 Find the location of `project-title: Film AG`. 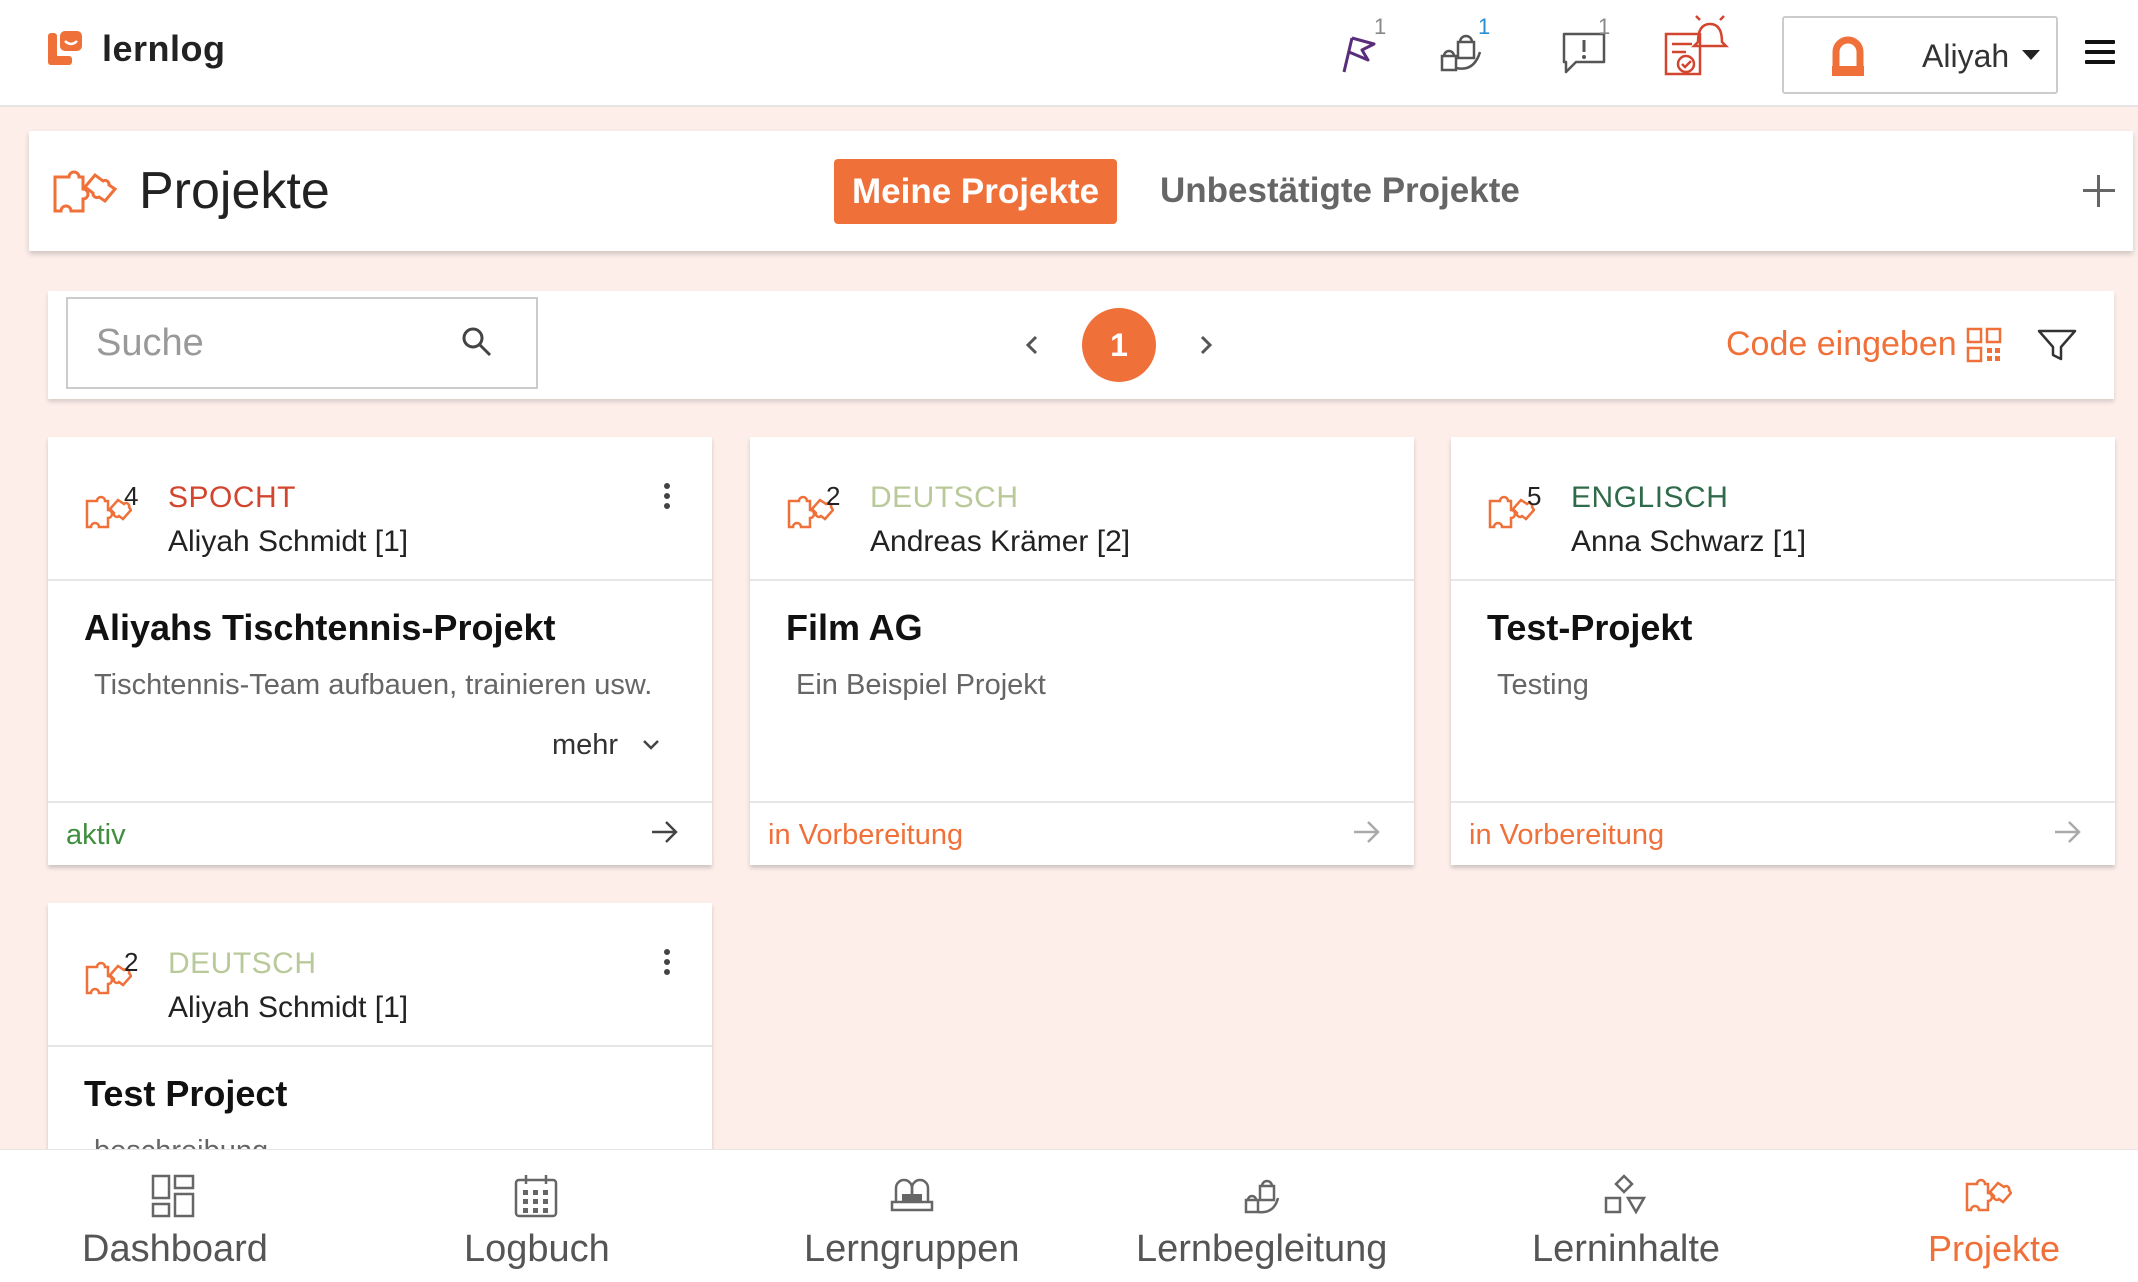

project-title: Film AG is located at coordinates (854, 628).